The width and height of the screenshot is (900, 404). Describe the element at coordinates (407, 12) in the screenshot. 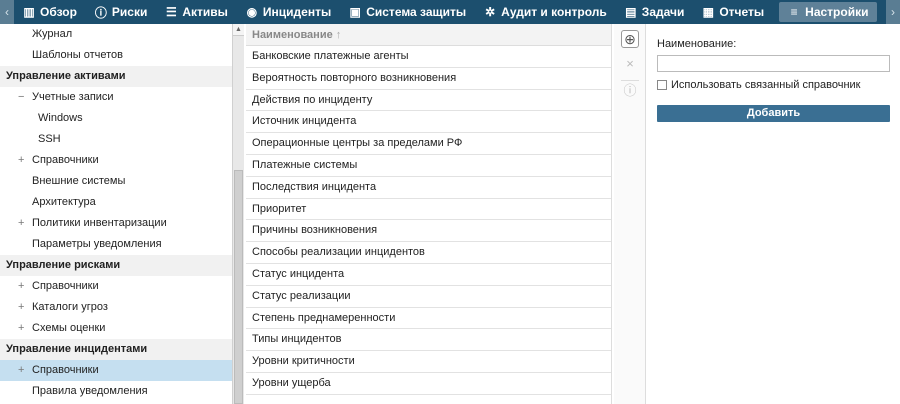

I see `nav-item-protection: ▣ Система защиты` at that location.